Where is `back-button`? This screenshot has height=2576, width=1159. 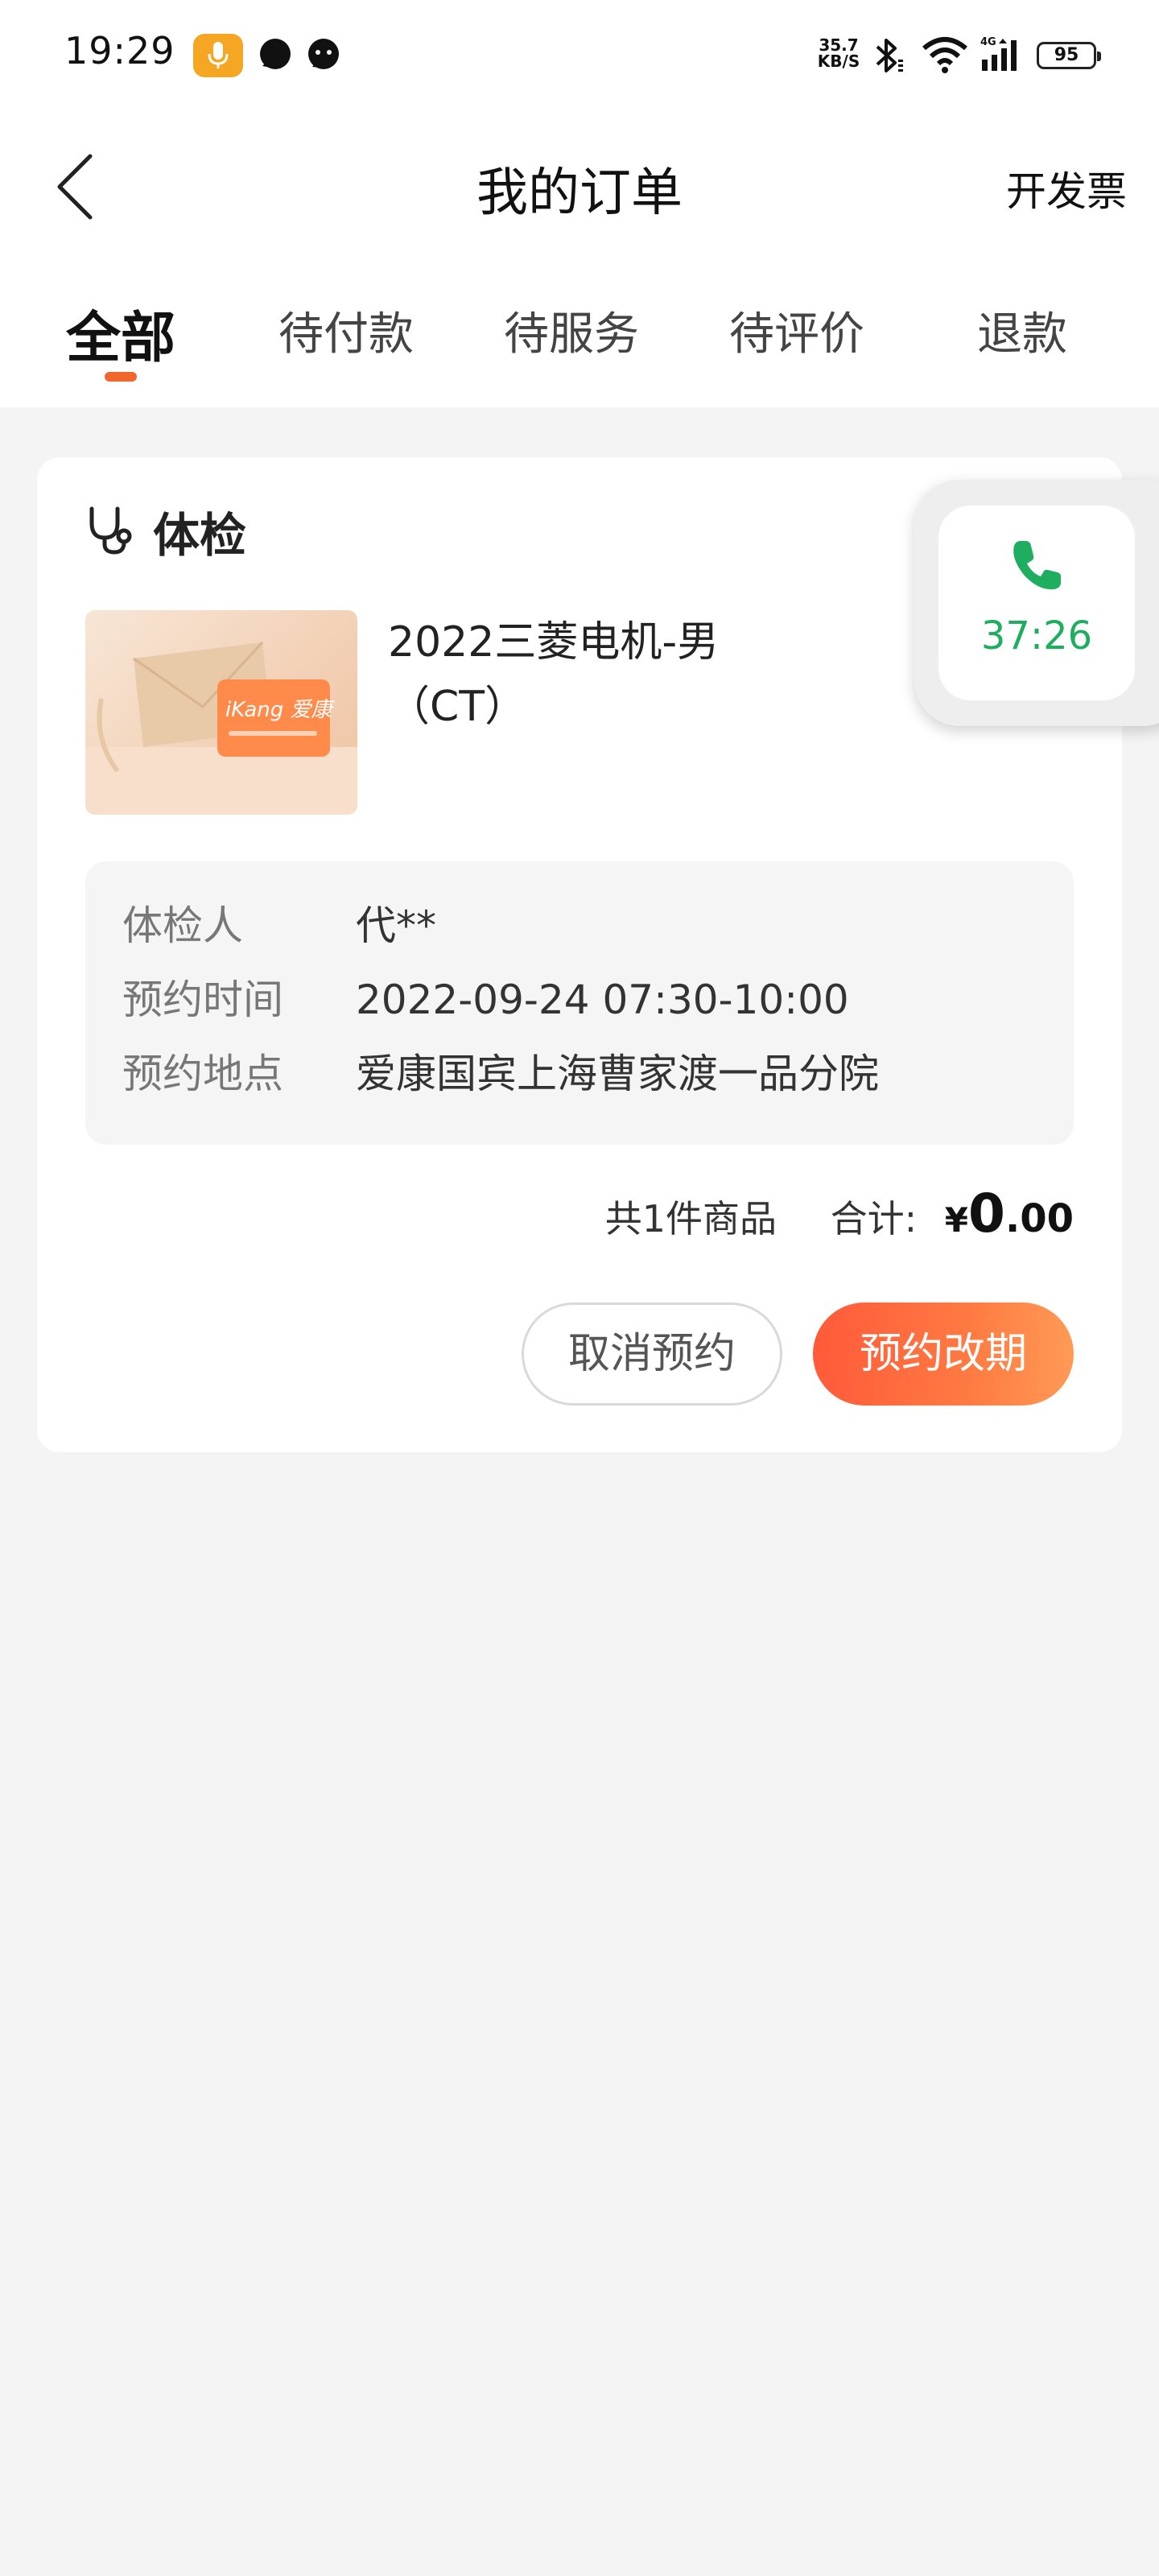 back-button is located at coordinates (76, 186).